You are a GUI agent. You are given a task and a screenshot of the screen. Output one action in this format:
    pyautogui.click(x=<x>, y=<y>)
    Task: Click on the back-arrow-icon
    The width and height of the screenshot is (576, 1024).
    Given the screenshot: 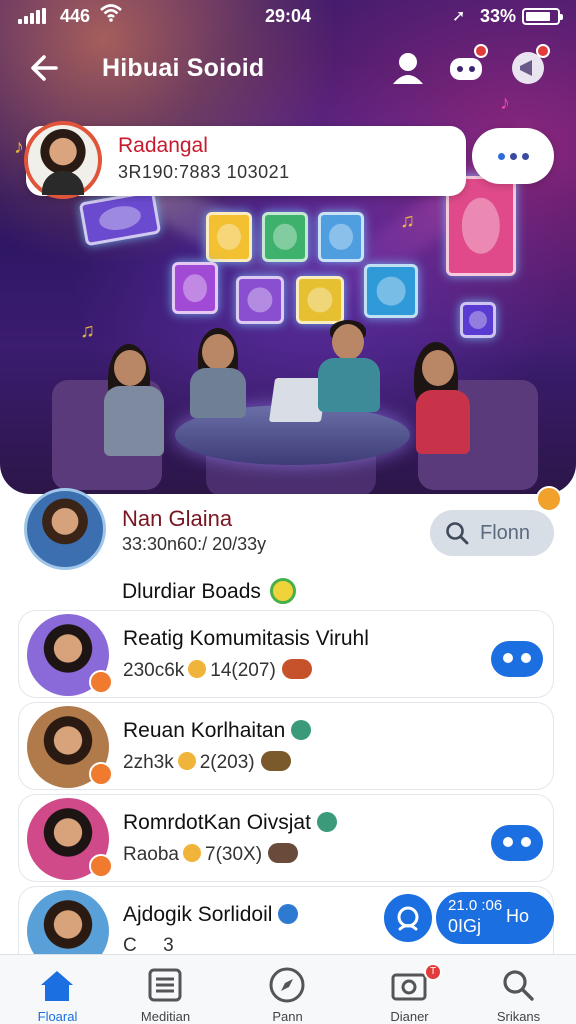 What is the action you would take?
    pyautogui.click(x=46, y=68)
    